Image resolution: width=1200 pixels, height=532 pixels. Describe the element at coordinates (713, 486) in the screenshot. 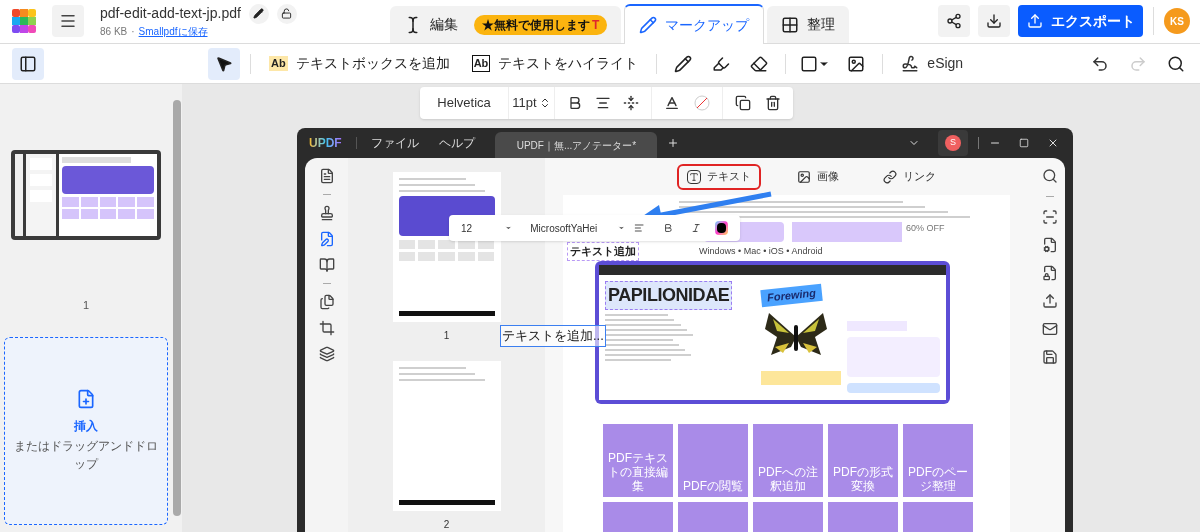

I see `feature-label: PDFの閲覧` at that location.